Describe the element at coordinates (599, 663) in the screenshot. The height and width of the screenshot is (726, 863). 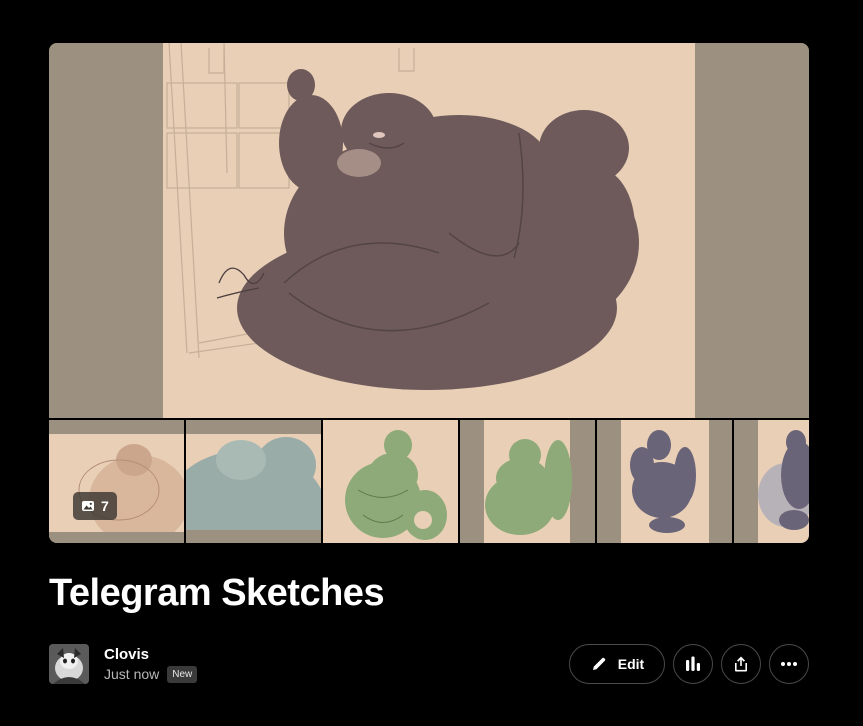
I see `pencil-icon` at that location.